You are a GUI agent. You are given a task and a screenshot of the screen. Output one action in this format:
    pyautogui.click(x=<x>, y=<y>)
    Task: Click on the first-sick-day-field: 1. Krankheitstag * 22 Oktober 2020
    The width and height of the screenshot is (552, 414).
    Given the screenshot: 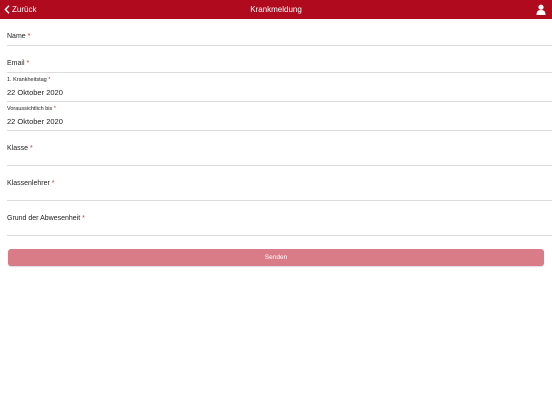 What is the action you would take?
    pyautogui.click(x=276, y=87)
    